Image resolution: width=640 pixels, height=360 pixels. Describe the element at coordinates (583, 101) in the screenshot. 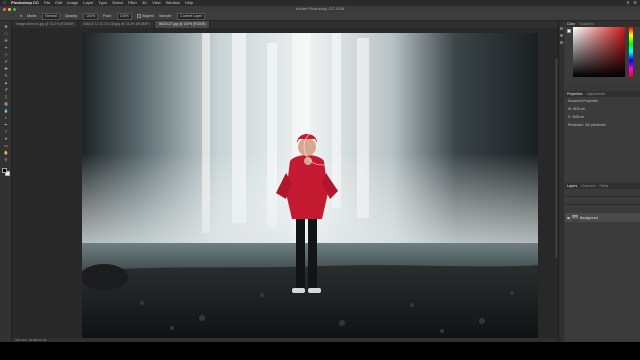

I see `properties-title: Document Properties` at that location.